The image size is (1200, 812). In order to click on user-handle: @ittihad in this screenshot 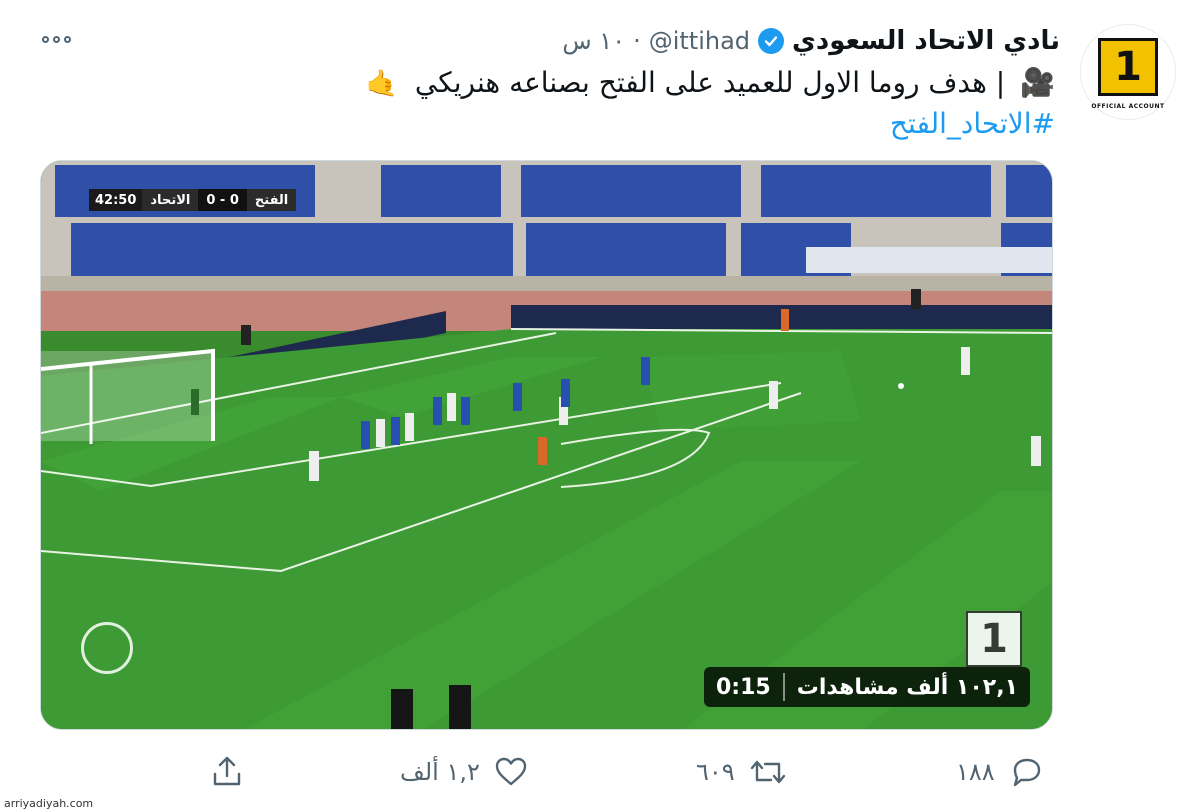, I will do `click(699, 41)`.